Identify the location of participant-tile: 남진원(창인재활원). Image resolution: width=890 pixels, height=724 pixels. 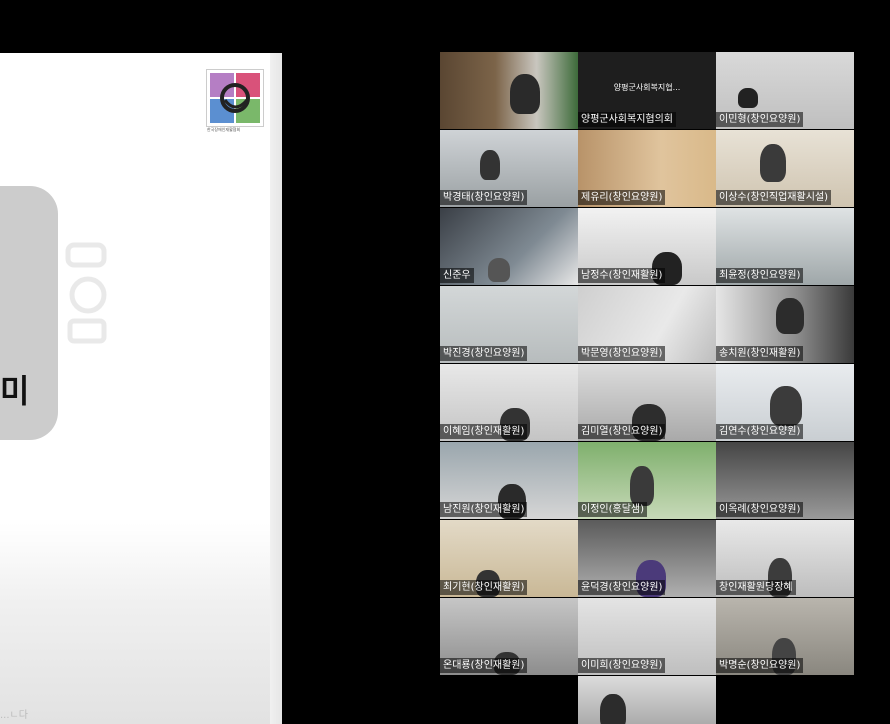
(509, 480).